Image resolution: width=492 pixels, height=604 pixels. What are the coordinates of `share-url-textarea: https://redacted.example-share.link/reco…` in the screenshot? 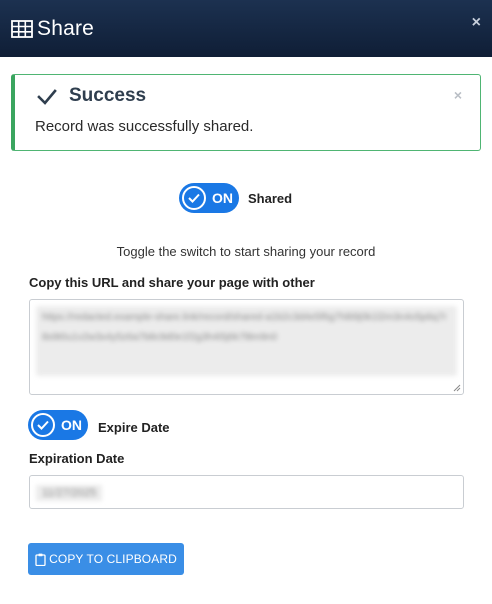 It's located at (246, 347).